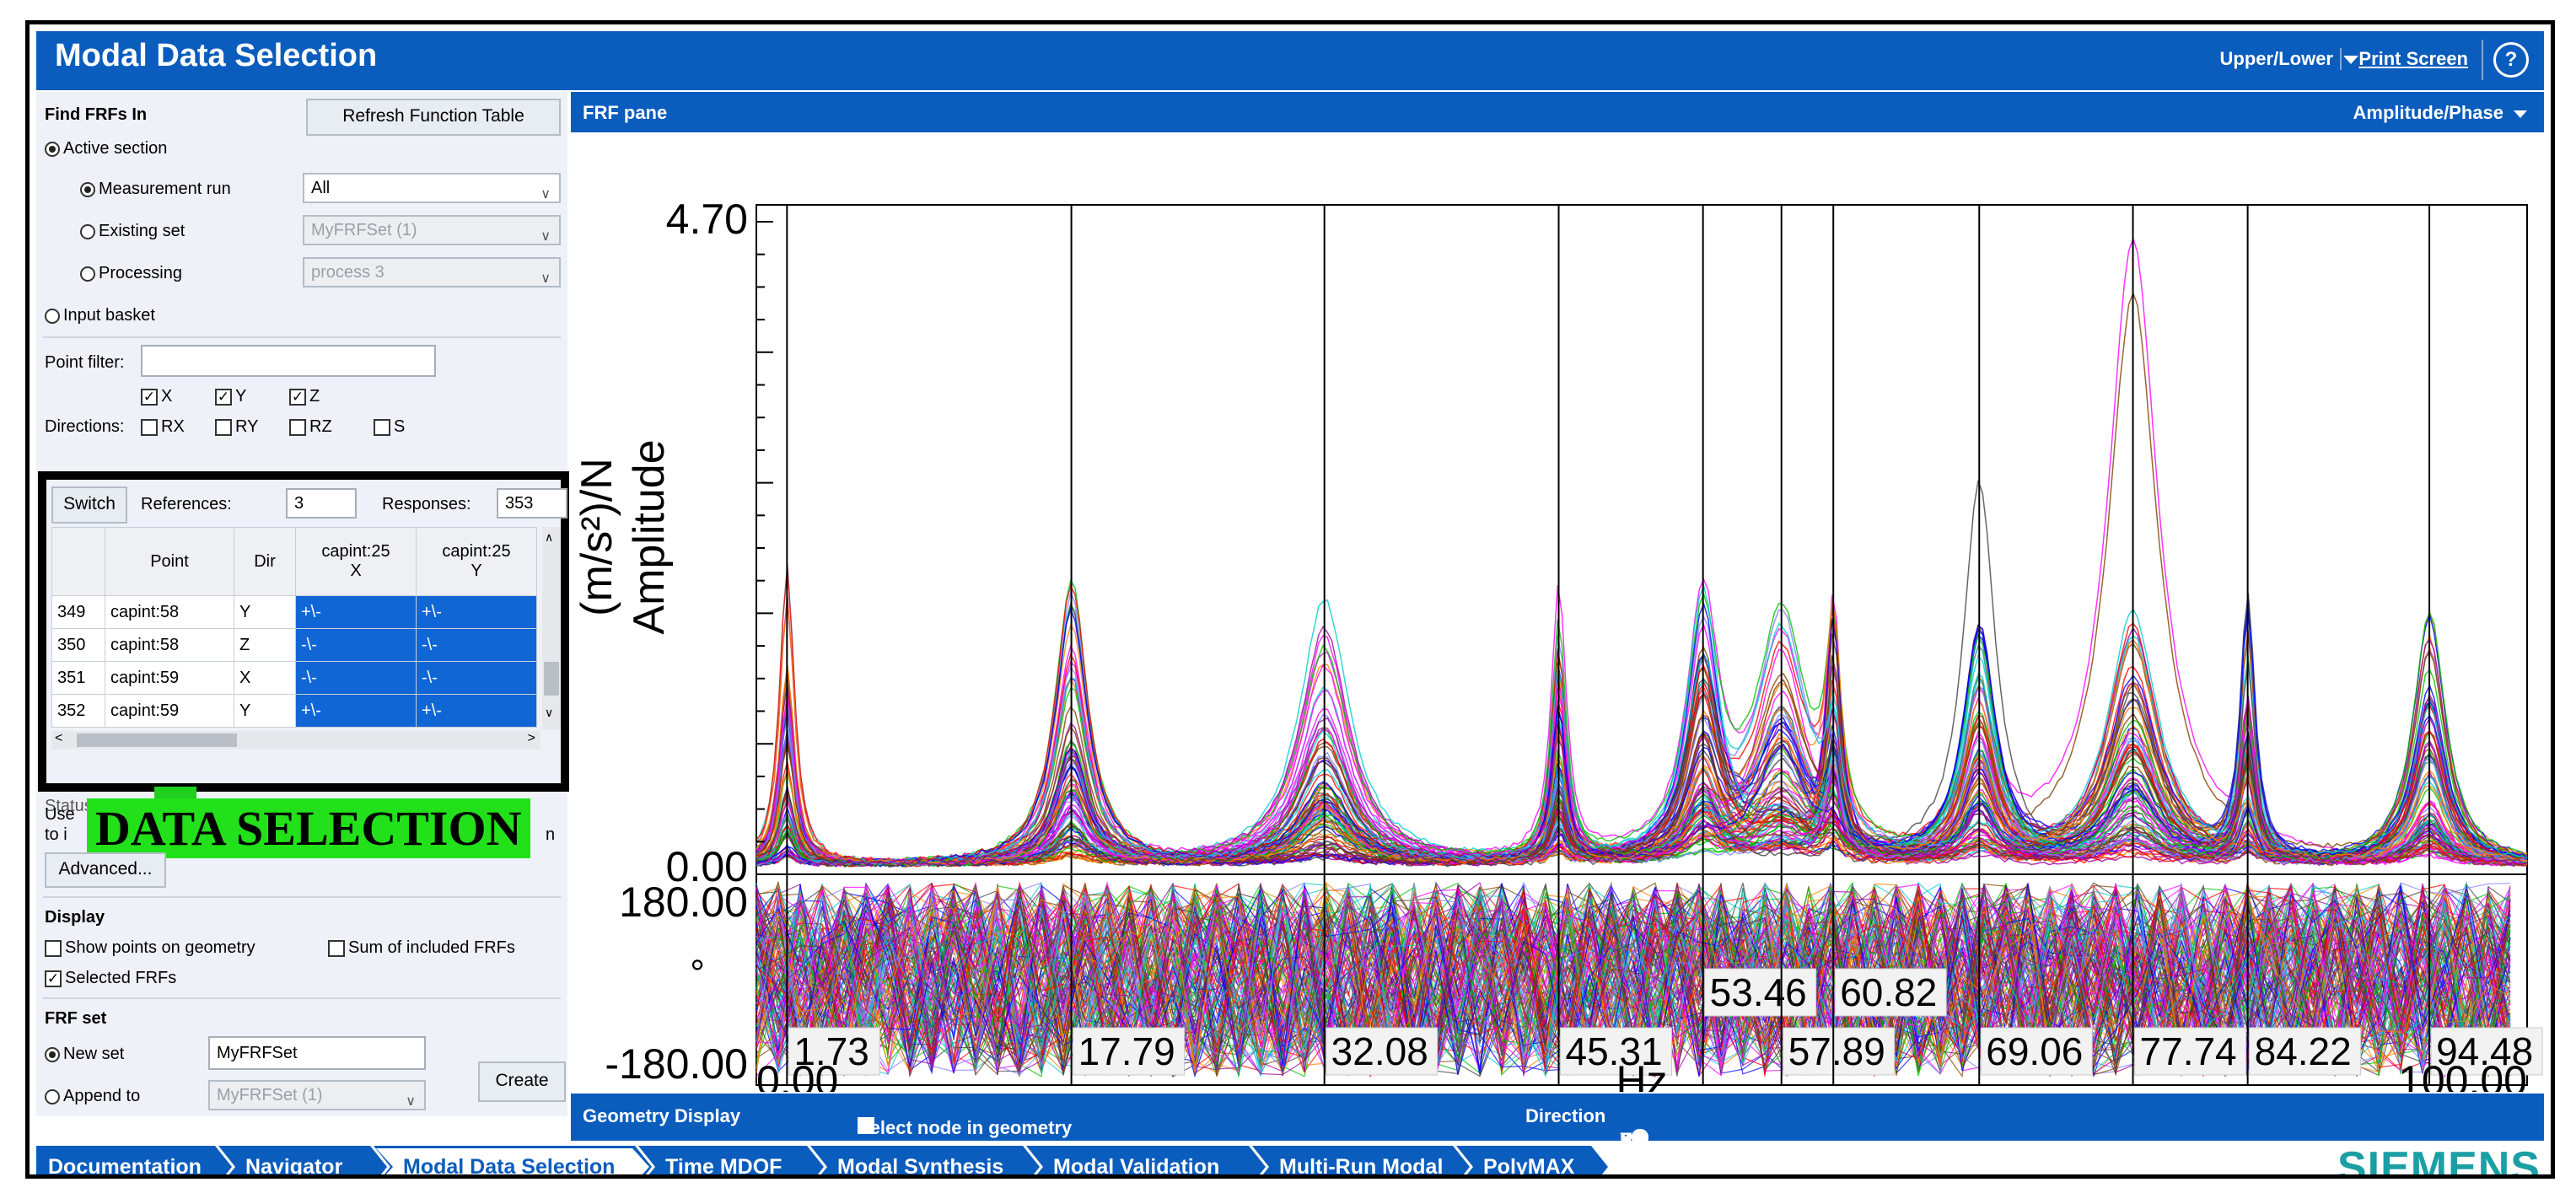 This screenshot has width=2576, height=1193. I want to click on frf-pane-header: FRF pane Amplitude/Phase, so click(1557, 112).